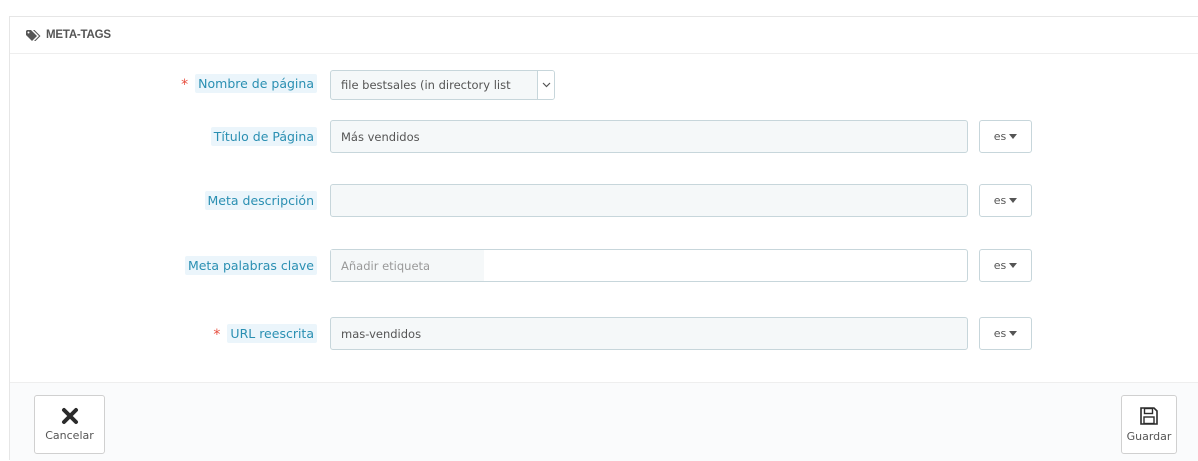 The height and width of the screenshot is (461, 1198). What do you see at coordinates (649, 136) in the screenshot?
I see `page-title-input: Más vendidos` at bounding box center [649, 136].